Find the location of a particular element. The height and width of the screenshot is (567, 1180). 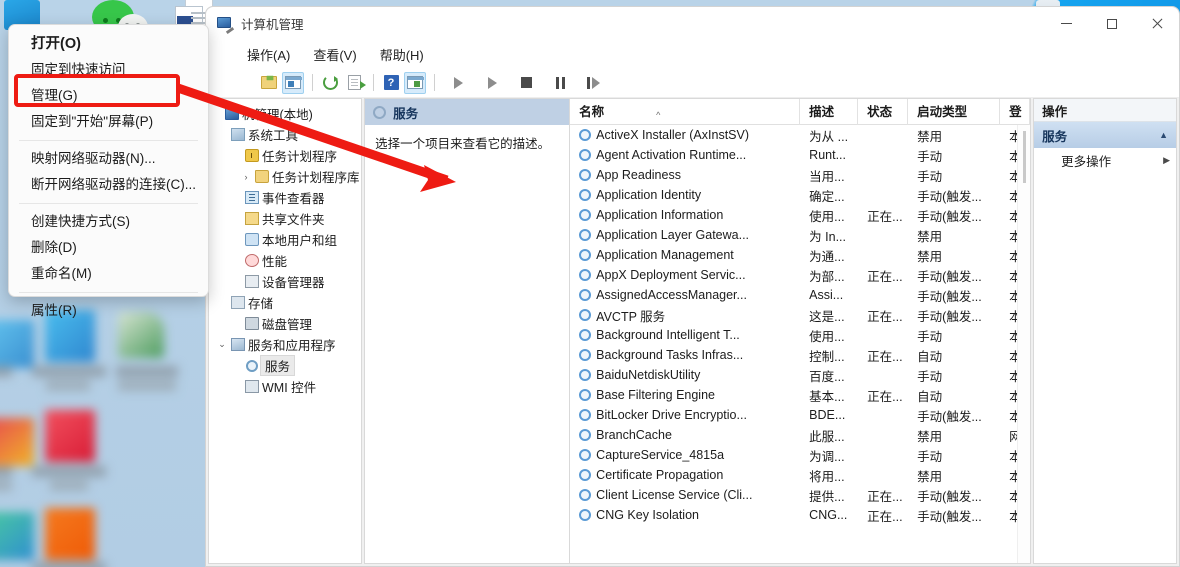

column-header-status: 状态 is located at coordinates (883, 112).